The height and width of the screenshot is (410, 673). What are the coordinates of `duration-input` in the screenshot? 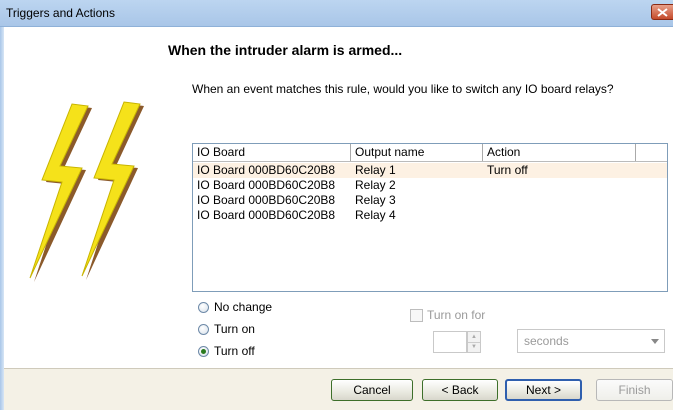 It's located at (450, 342).